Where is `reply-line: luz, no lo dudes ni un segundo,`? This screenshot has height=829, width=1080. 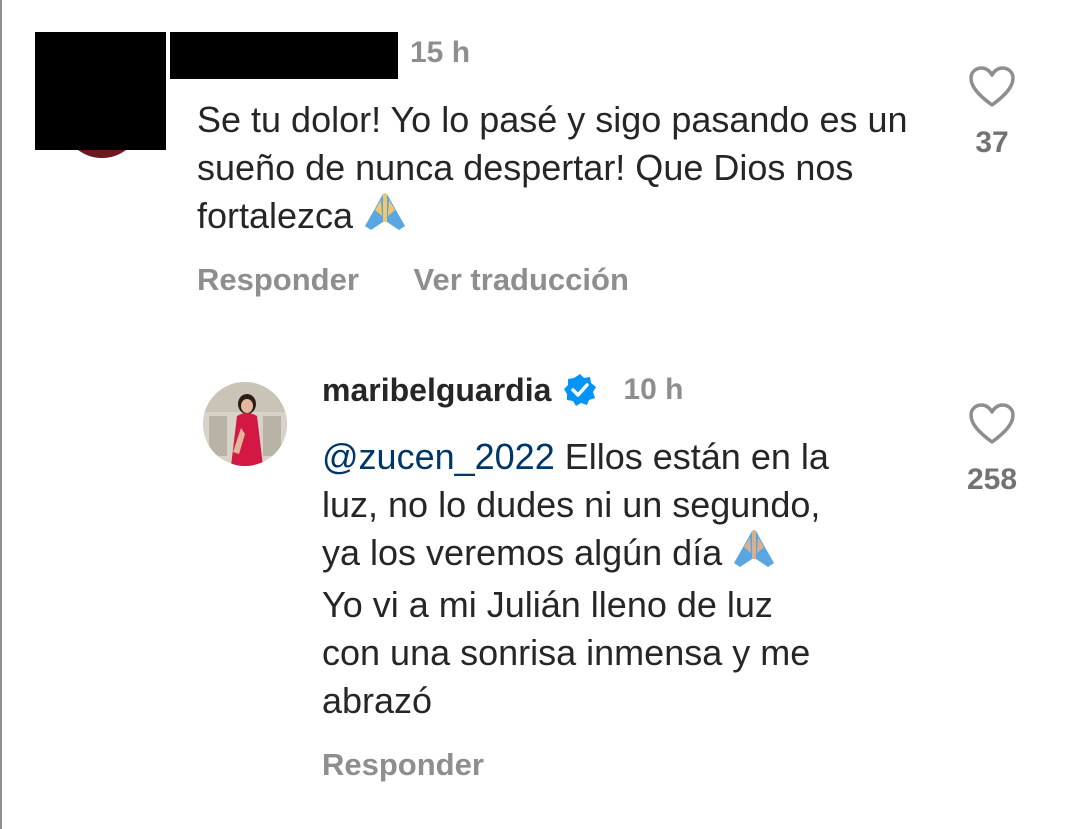 reply-line: luz, no lo dudes ni un segundo, is located at coordinates (571, 504).